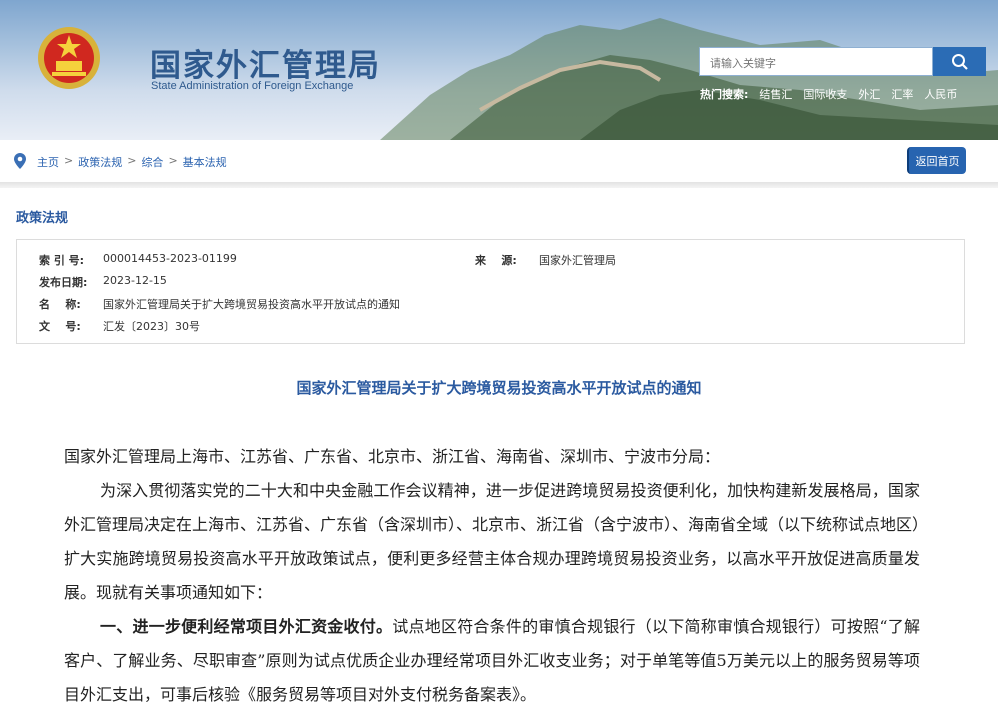 The width and height of the screenshot is (998, 712). I want to click on document-title: 国家外汇管理局关于扩大跨境贸易投资高水平开放试点的通知, so click(499, 388).